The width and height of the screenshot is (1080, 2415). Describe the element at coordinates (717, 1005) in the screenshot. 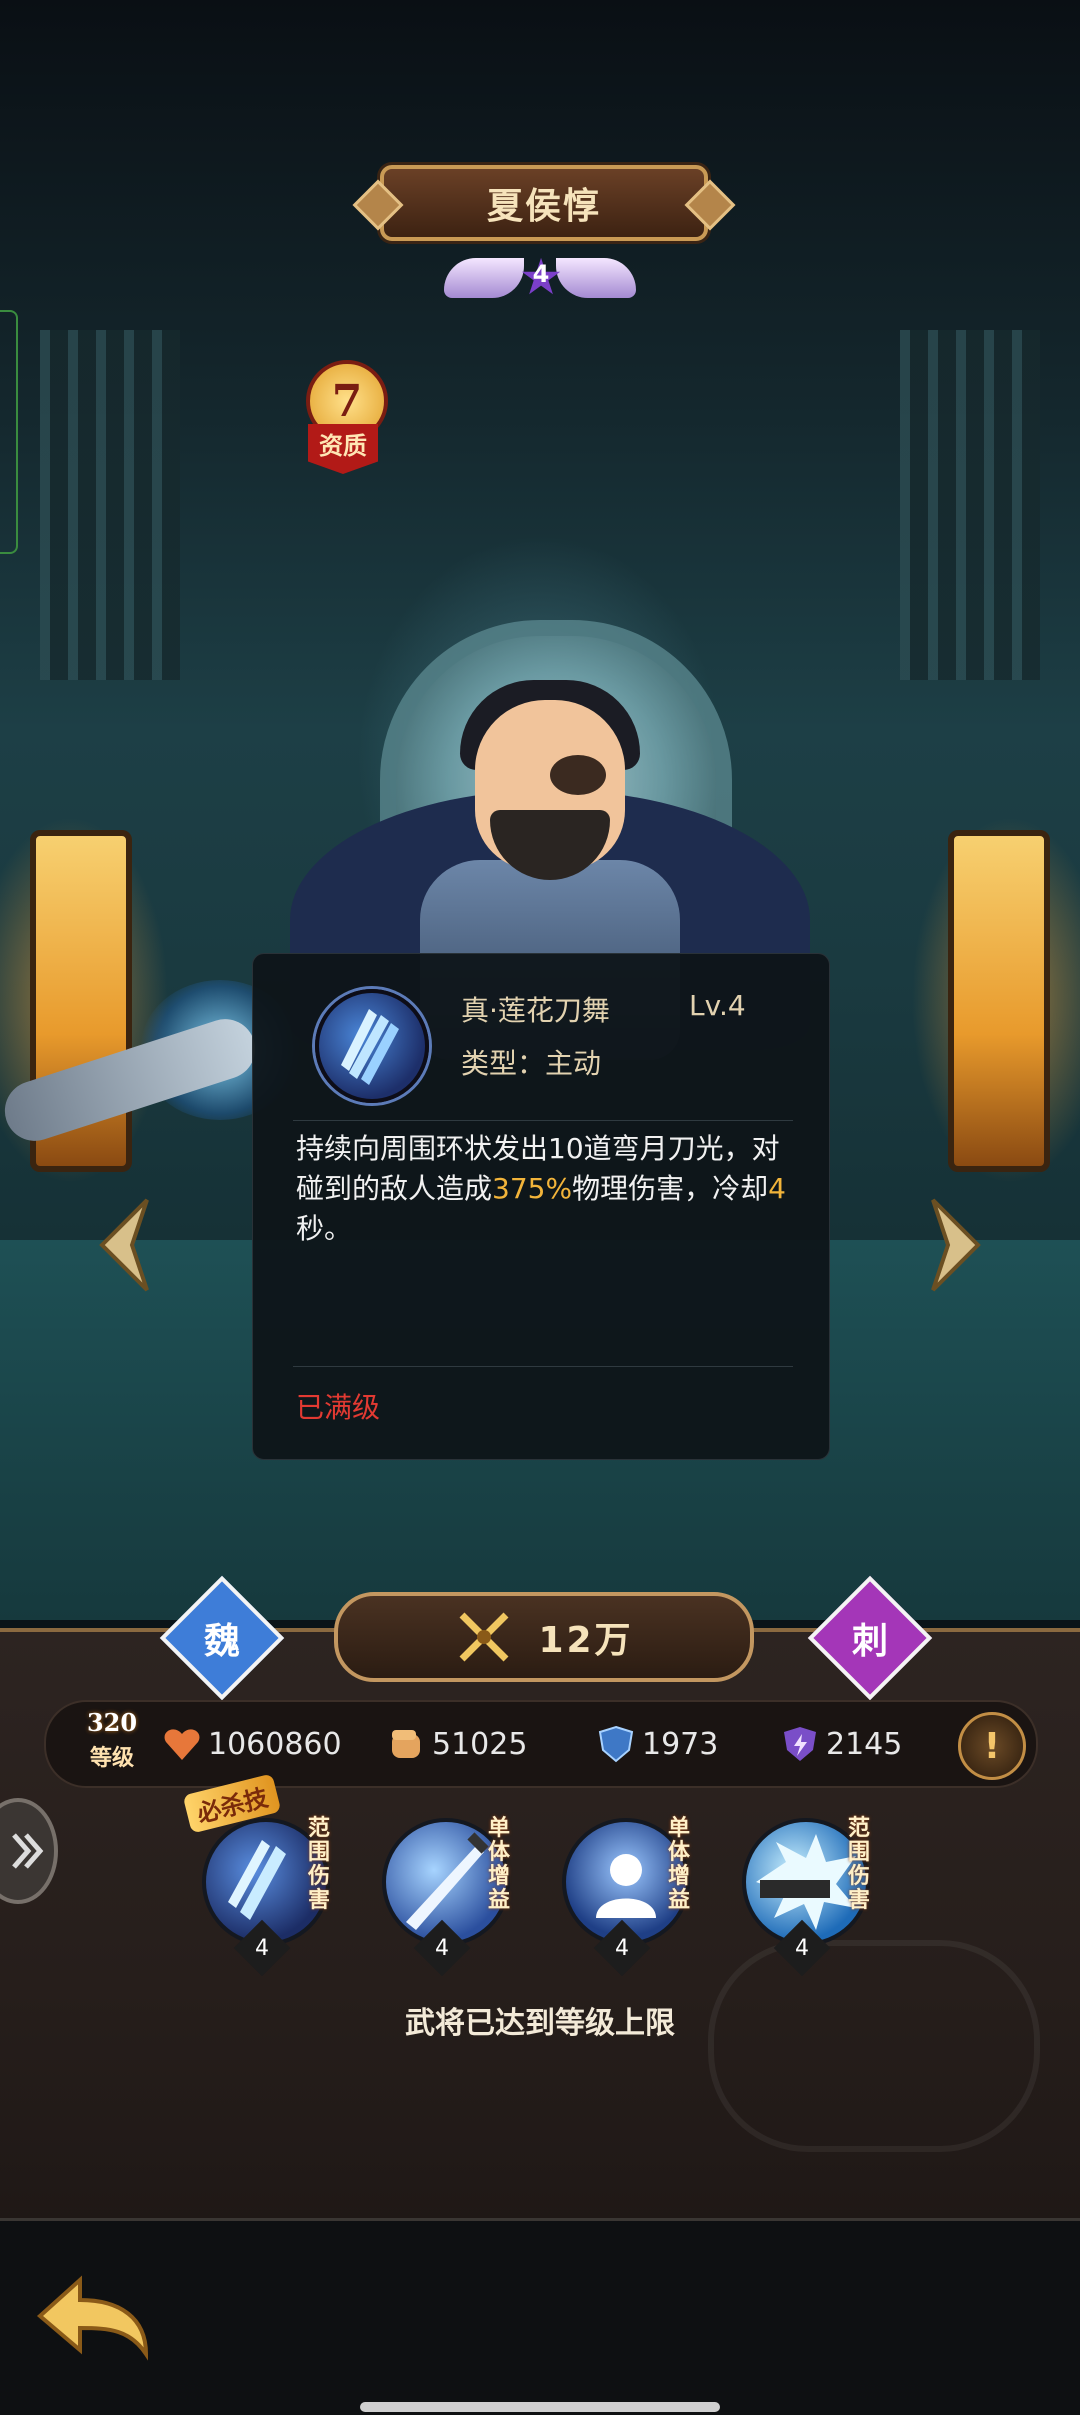

I see `skill-level: Lv.4` at that location.